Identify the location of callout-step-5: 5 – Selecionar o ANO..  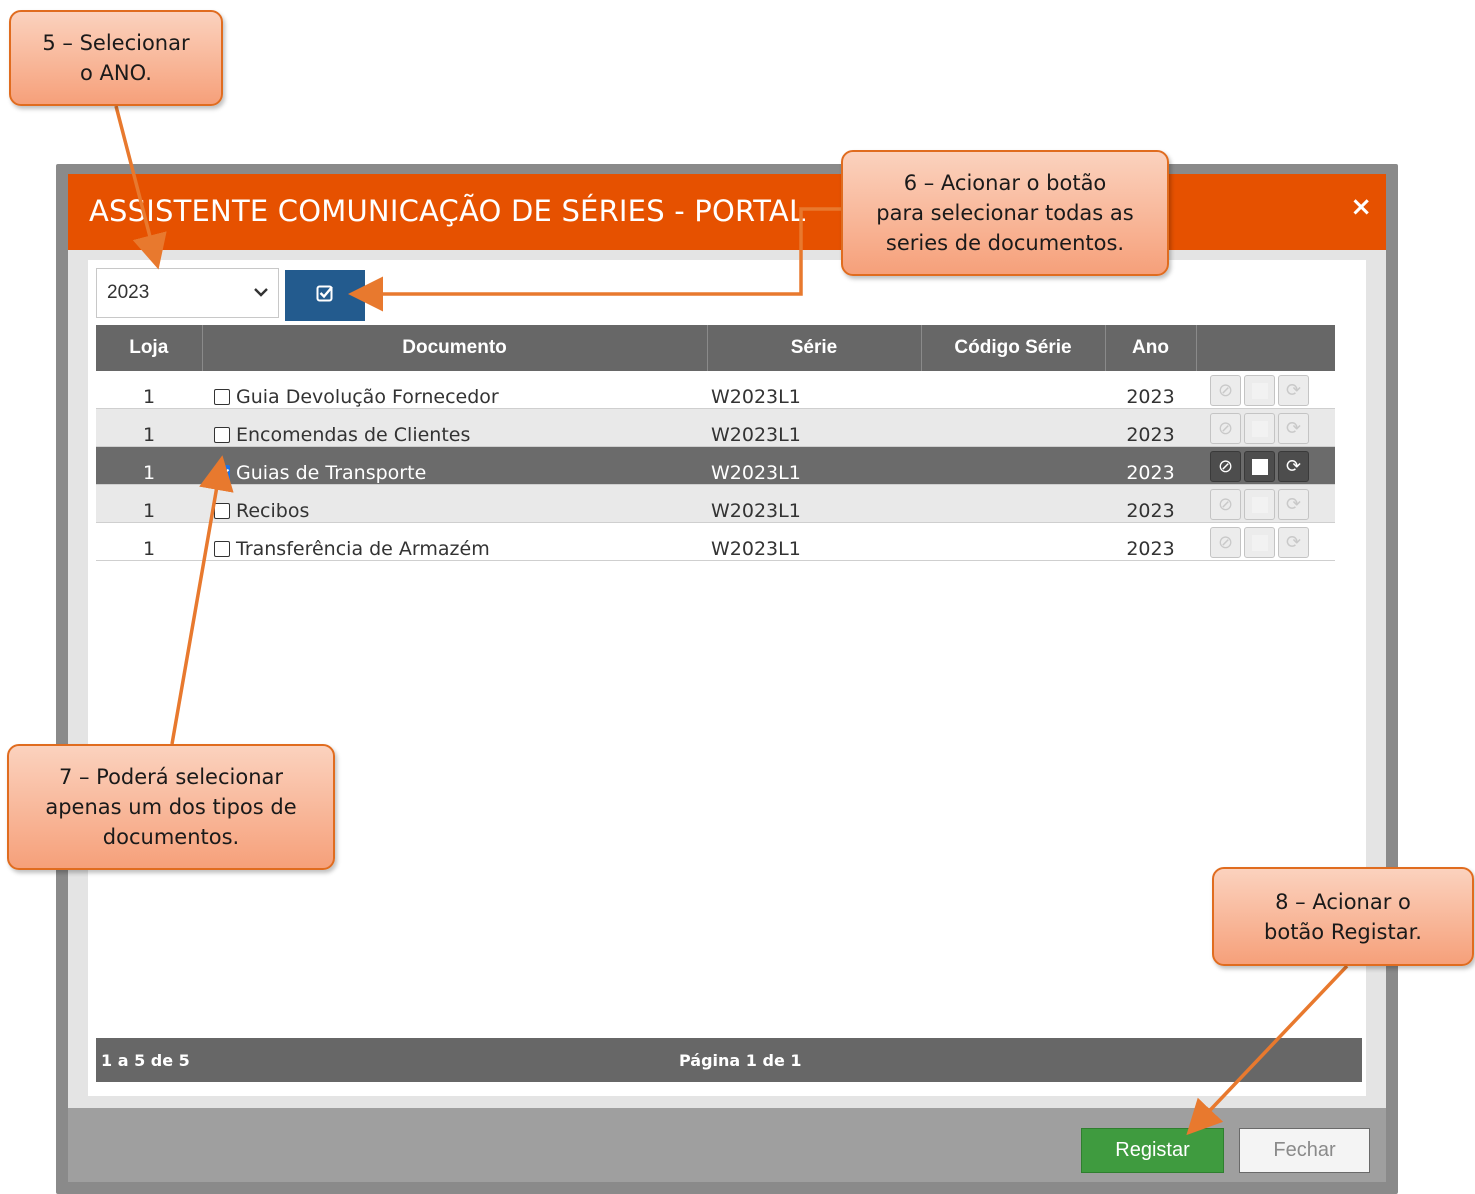
(116, 58).